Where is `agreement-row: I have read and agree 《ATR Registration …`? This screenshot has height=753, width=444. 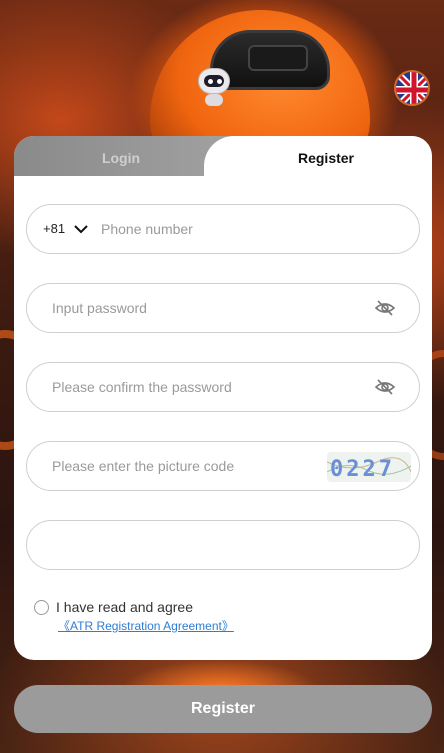 agreement-row: I have read and agree 《ATR Registration … is located at coordinates (224, 616).